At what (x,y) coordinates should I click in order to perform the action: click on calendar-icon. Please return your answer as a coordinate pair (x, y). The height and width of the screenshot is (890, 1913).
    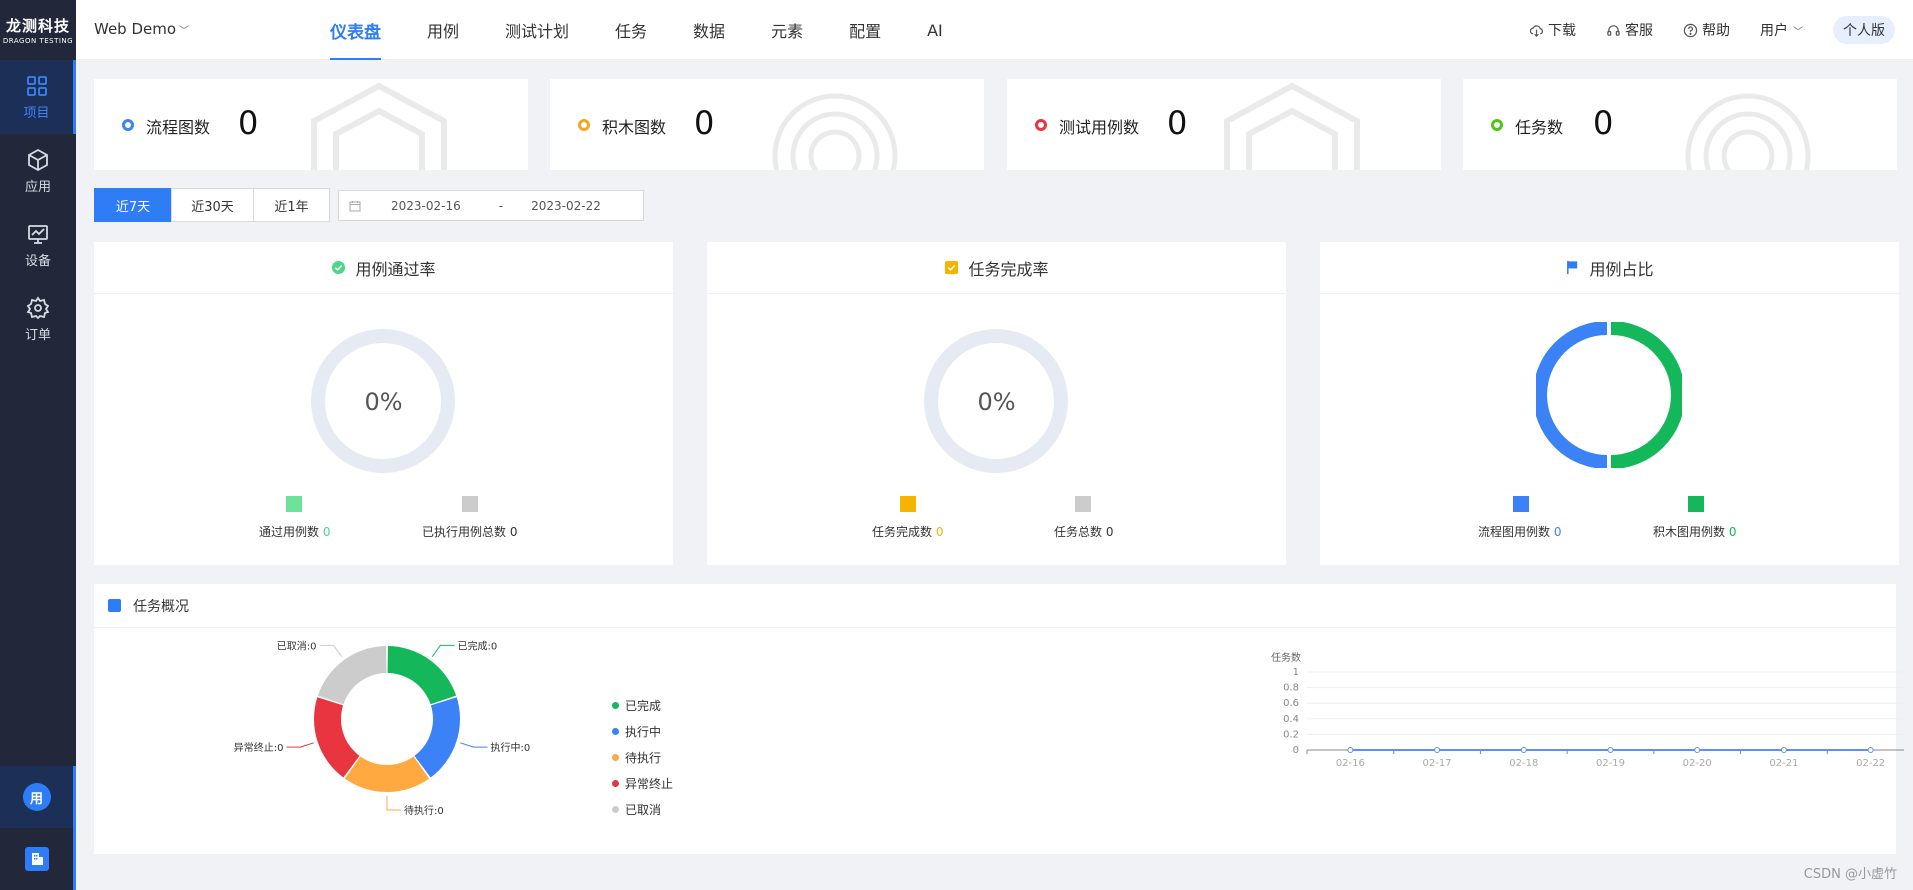
    Looking at the image, I should click on (355, 205).